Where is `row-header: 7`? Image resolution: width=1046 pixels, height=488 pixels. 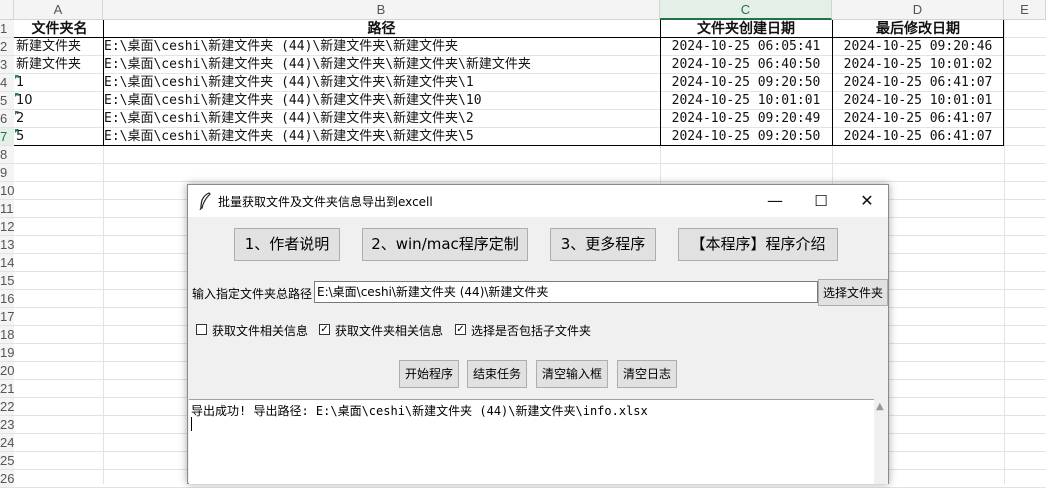
row-header: 7 is located at coordinates (7, 137).